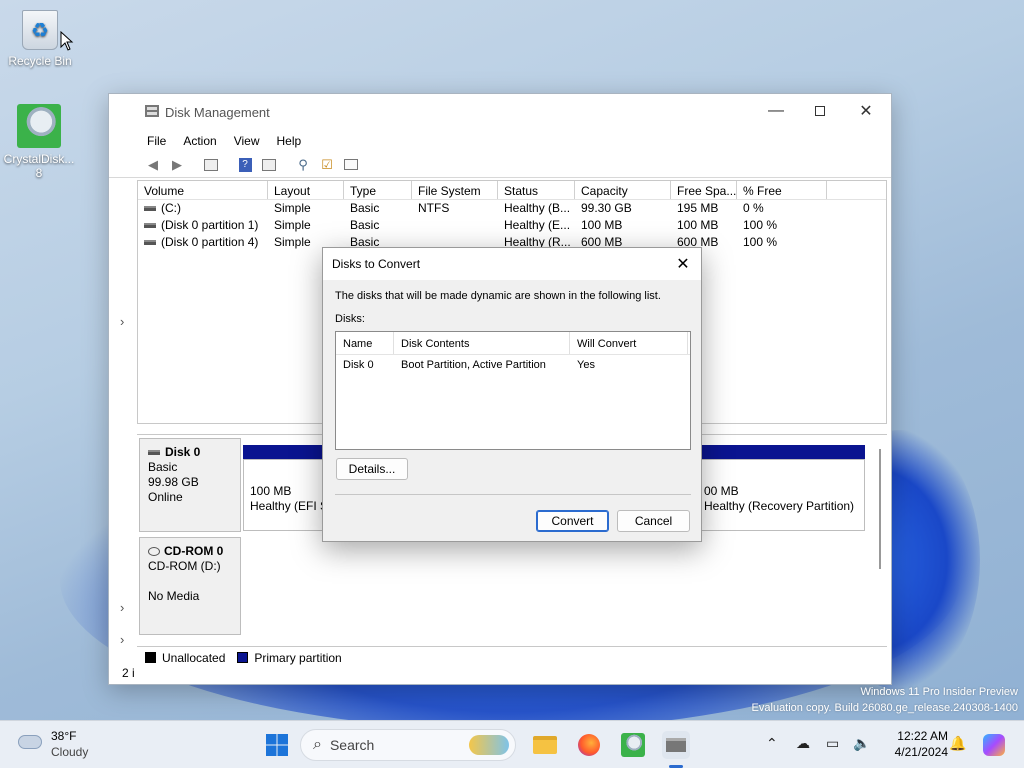 The image size is (1024, 768). Describe the element at coordinates (512, 657) in the screenshot. I see `legend: Unallocated Primary partition` at that location.